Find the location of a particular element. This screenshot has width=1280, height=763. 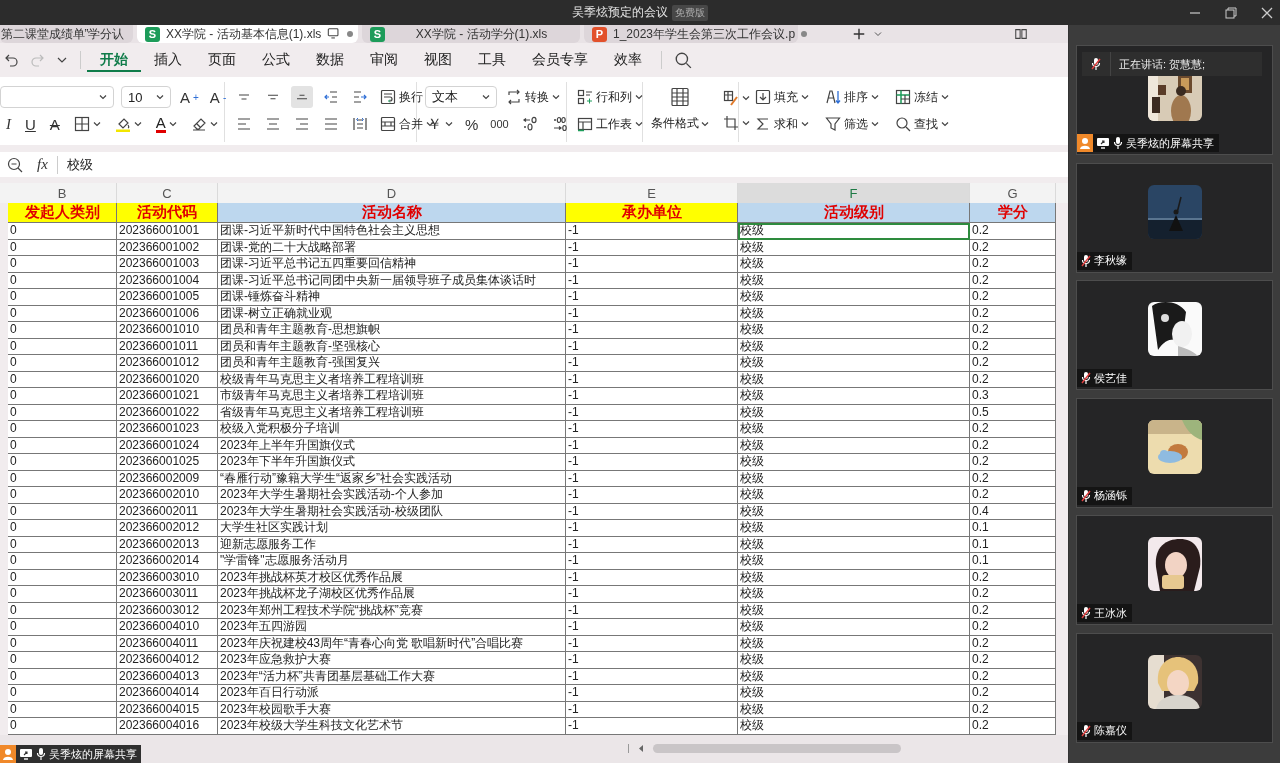

align-bottom-icon is located at coordinates (302, 97).